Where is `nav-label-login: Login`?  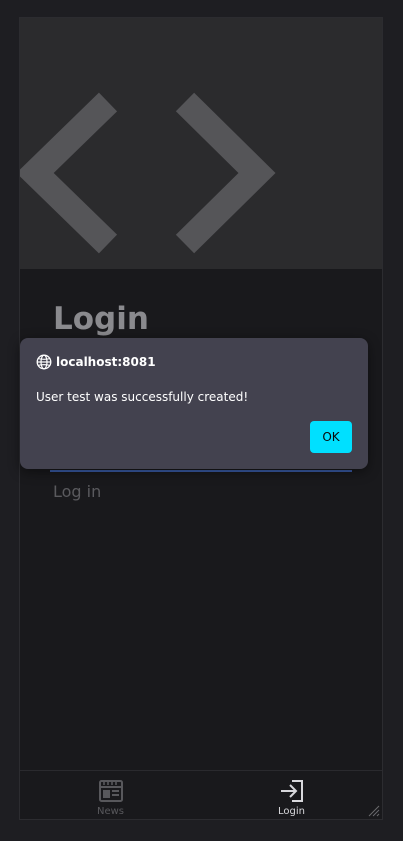
nav-label-login: Login is located at coordinates (291, 811).